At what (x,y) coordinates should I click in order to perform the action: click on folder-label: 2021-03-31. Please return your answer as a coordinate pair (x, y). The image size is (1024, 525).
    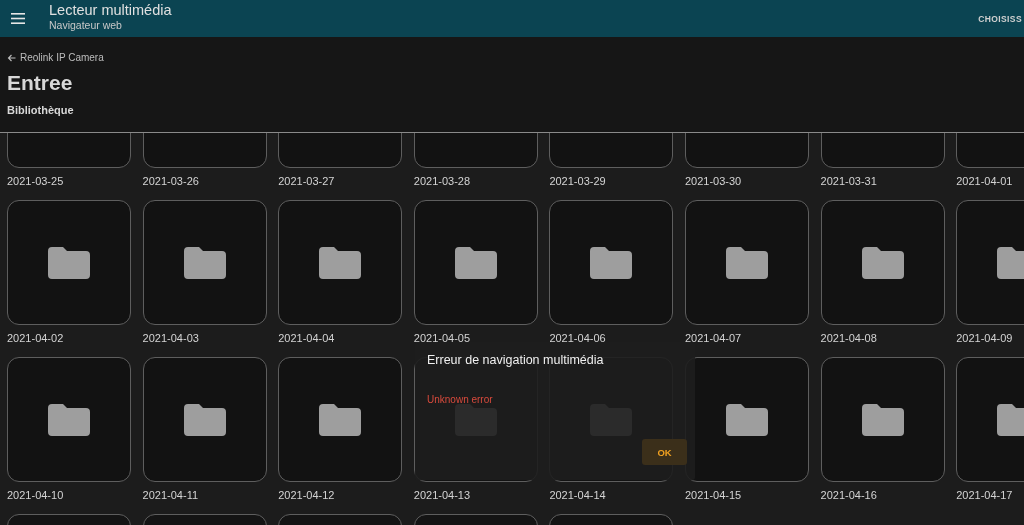
    Looking at the image, I should click on (849, 181).